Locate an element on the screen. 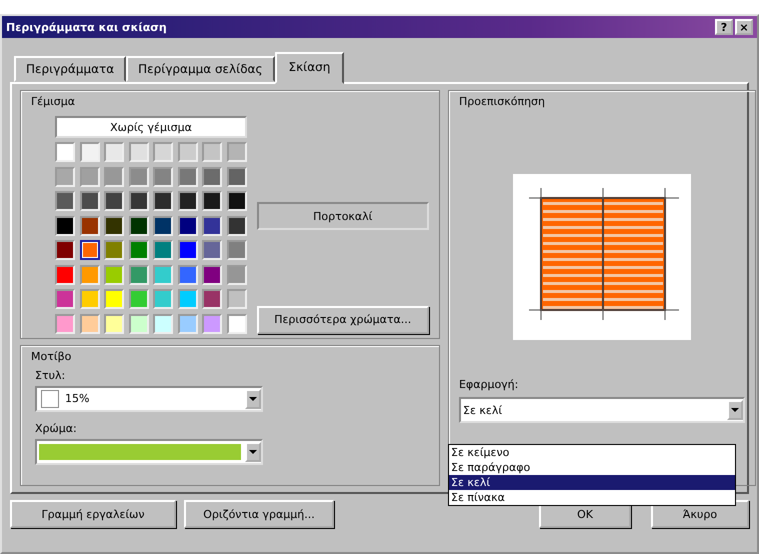  style-label: Στυλ: is located at coordinates (50, 375).